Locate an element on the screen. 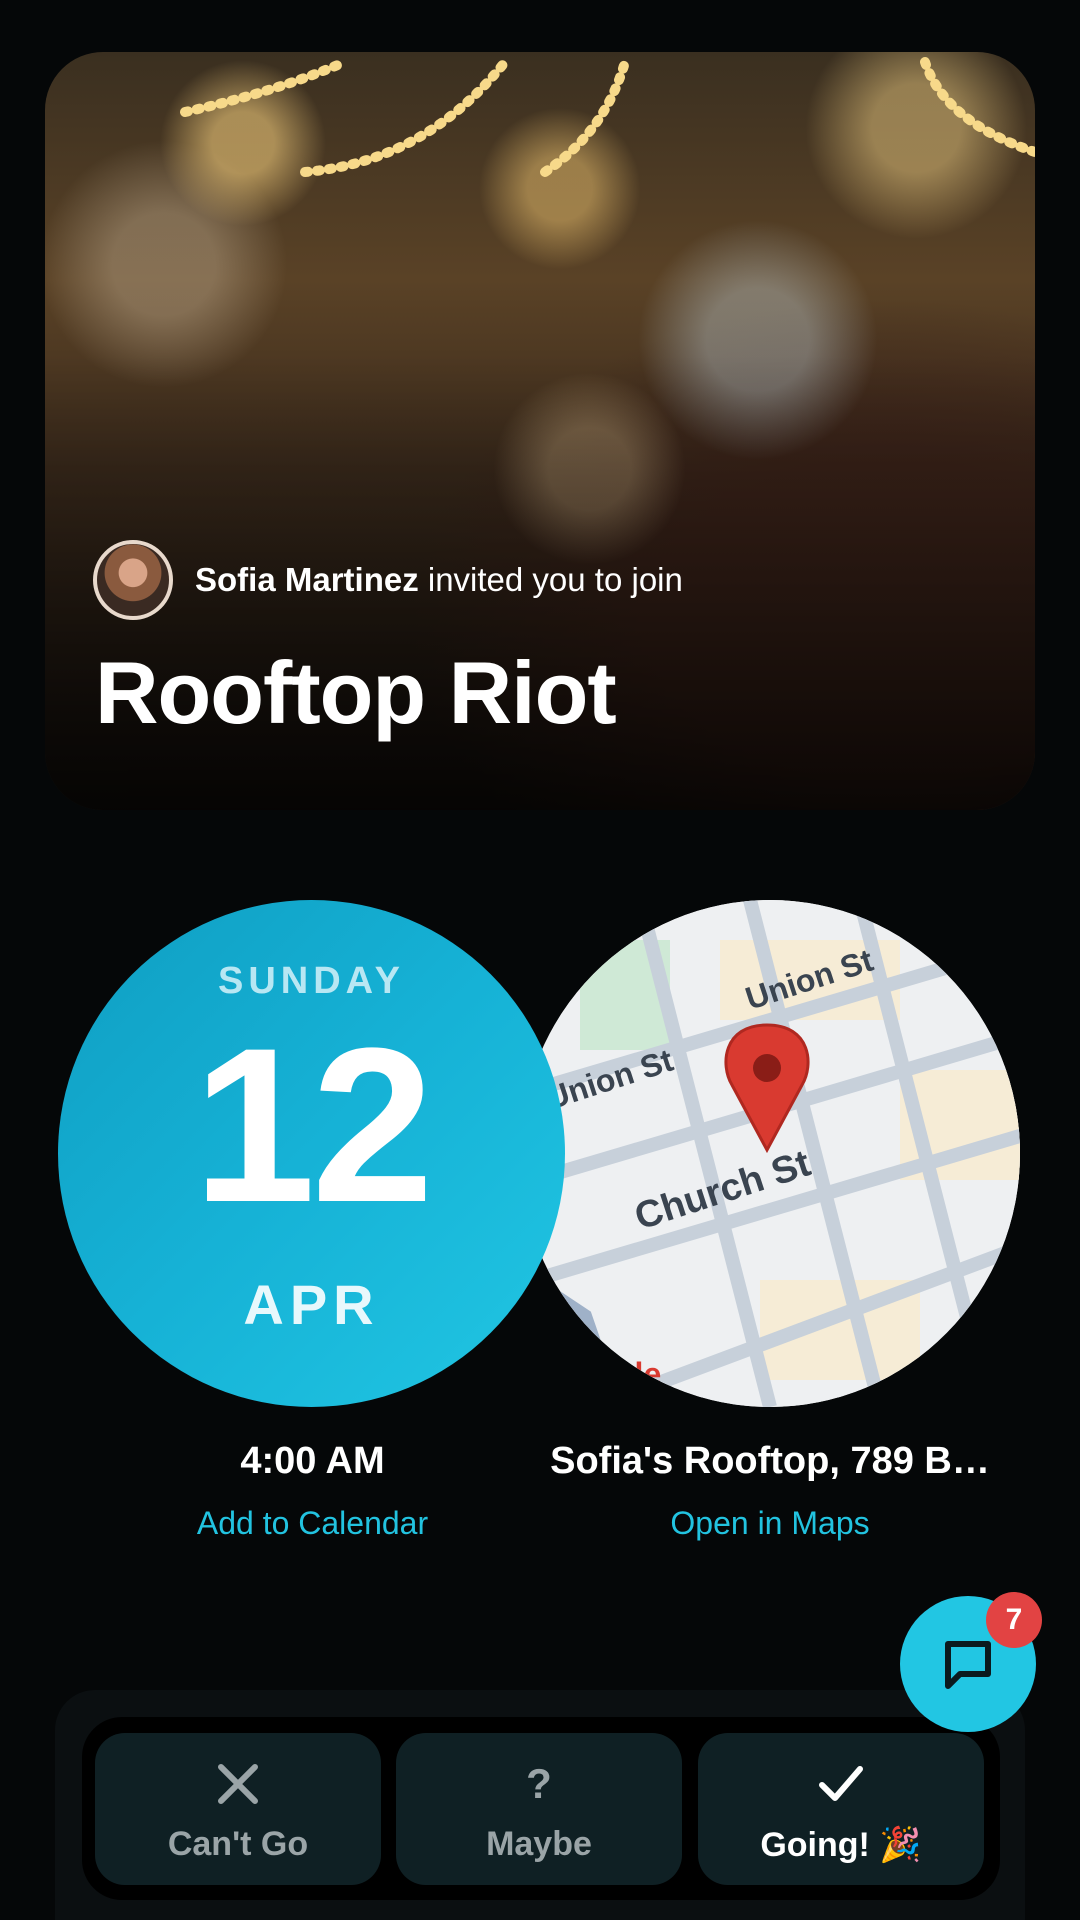 This screenshot has width=1080, height=1920. event-title: Rooftop Riot is located at coordinates (356, 692).